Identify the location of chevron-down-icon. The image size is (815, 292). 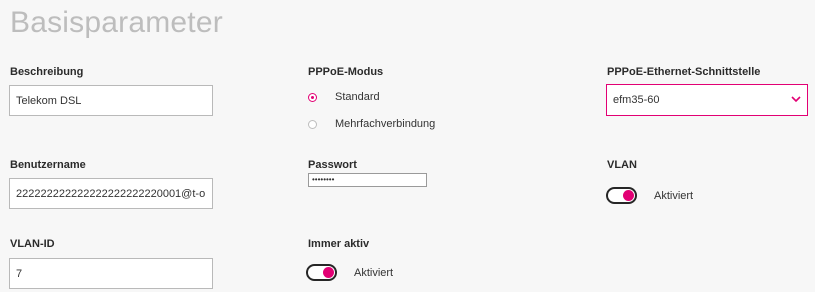
(796, 100).